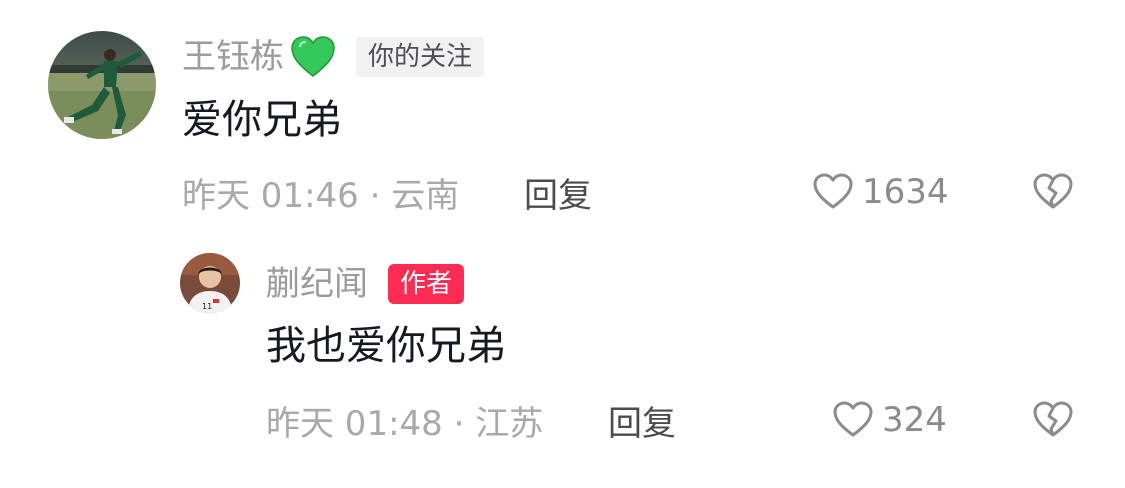 The width and height of the screenshot is (1125, 488). Describe the element at coordinates (262, 120) in the screenshot. I see `comment-text: 爱你兄弟` at that location.